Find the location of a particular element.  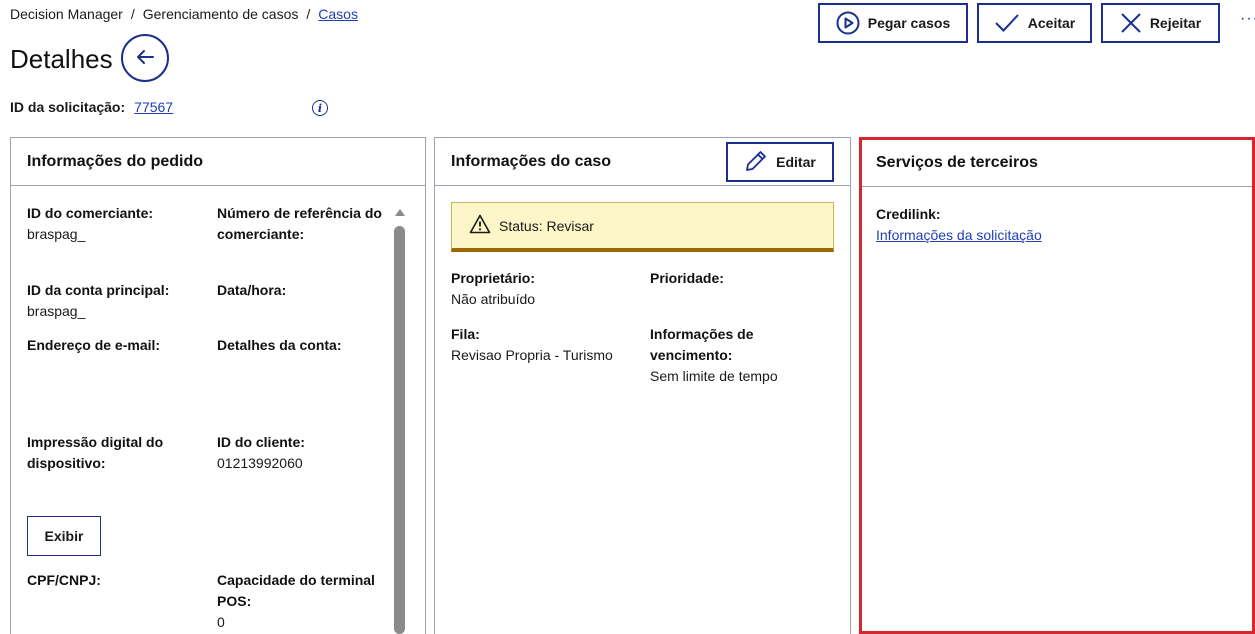

aceitar-label: Aceitar is located at coordinates (1051, 23).